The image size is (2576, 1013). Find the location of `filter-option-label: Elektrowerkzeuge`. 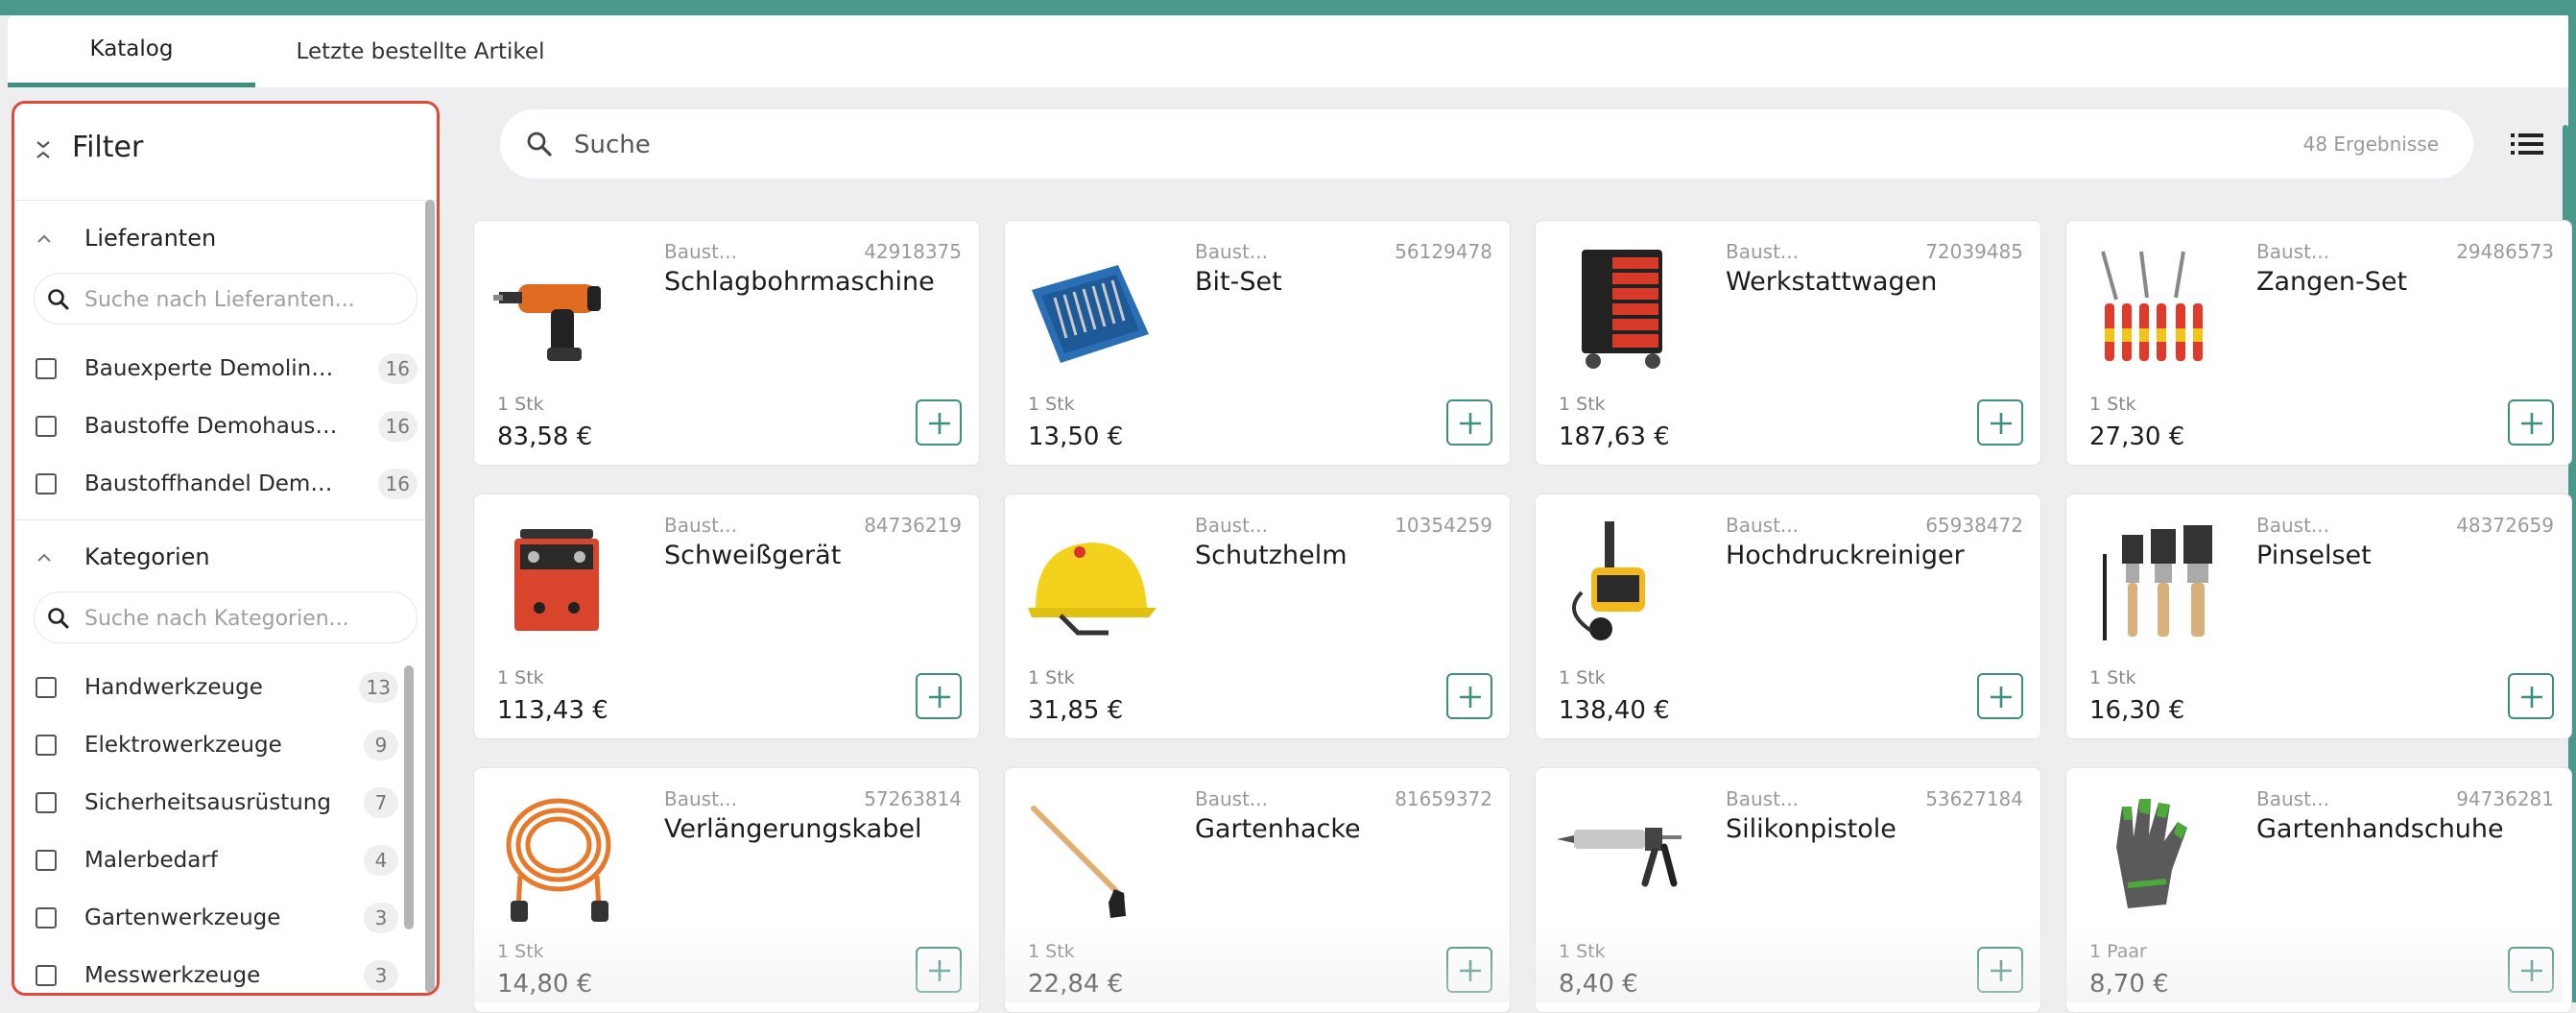

filter-option-label: Elektrowerkzeuge is located at coordinates (183, 745).